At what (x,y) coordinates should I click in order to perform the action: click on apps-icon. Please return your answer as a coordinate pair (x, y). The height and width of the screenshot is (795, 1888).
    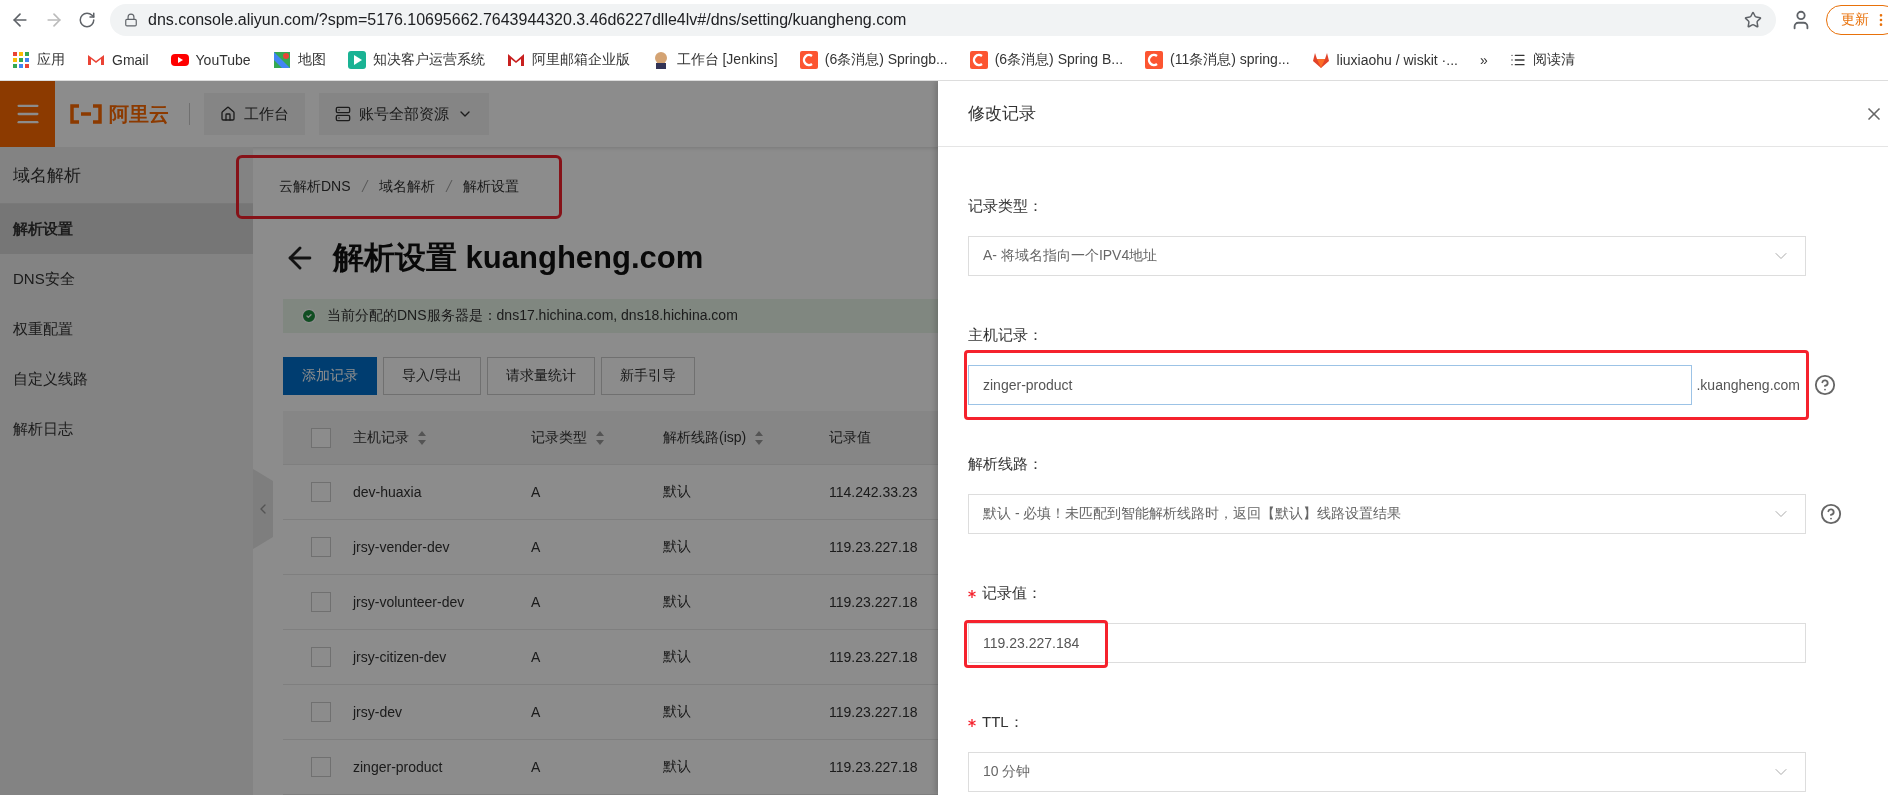
    Looking at the image, I should click on (21, 60).